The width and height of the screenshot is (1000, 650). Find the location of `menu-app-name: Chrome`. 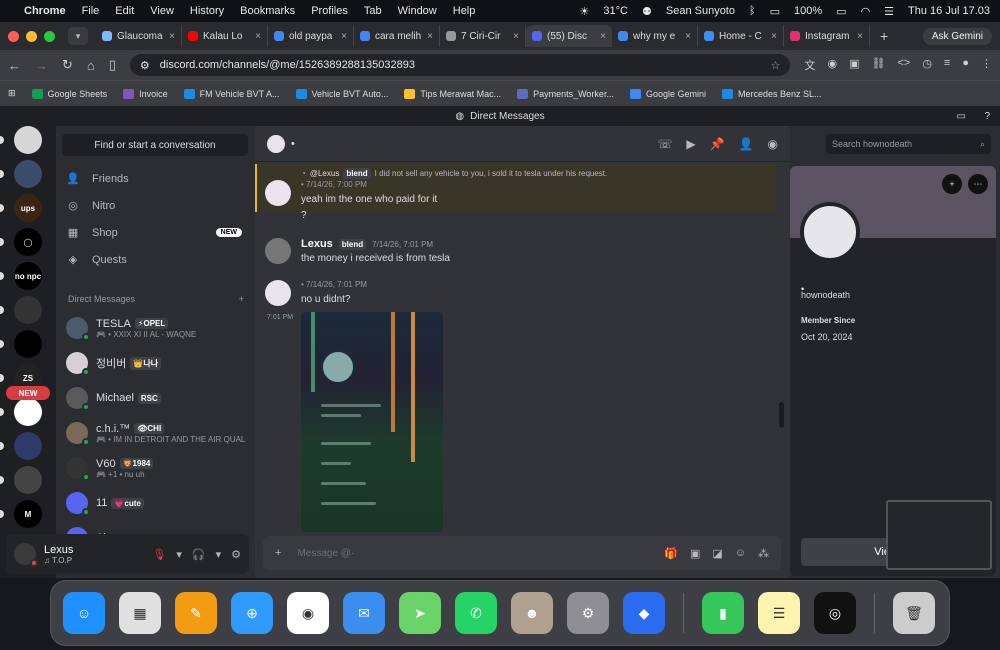

menu-app-name: Chrome is located at coordinates (45, 11).